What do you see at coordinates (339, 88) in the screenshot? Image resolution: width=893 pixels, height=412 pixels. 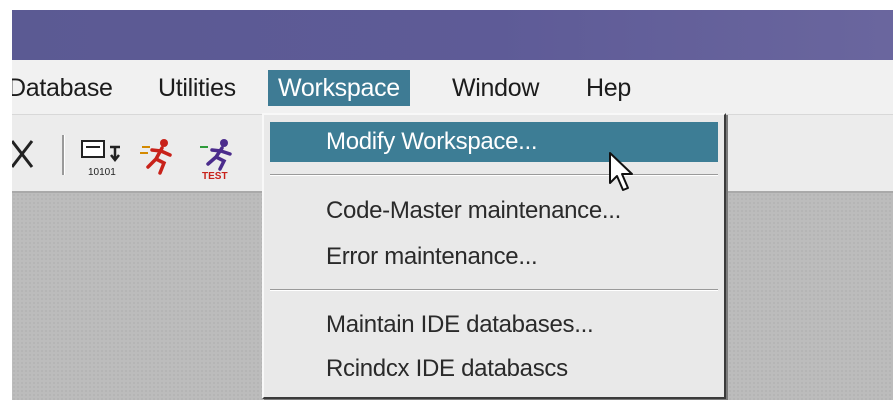 I see `menu-workspace: Workspace` at bounding box center [339, 88].